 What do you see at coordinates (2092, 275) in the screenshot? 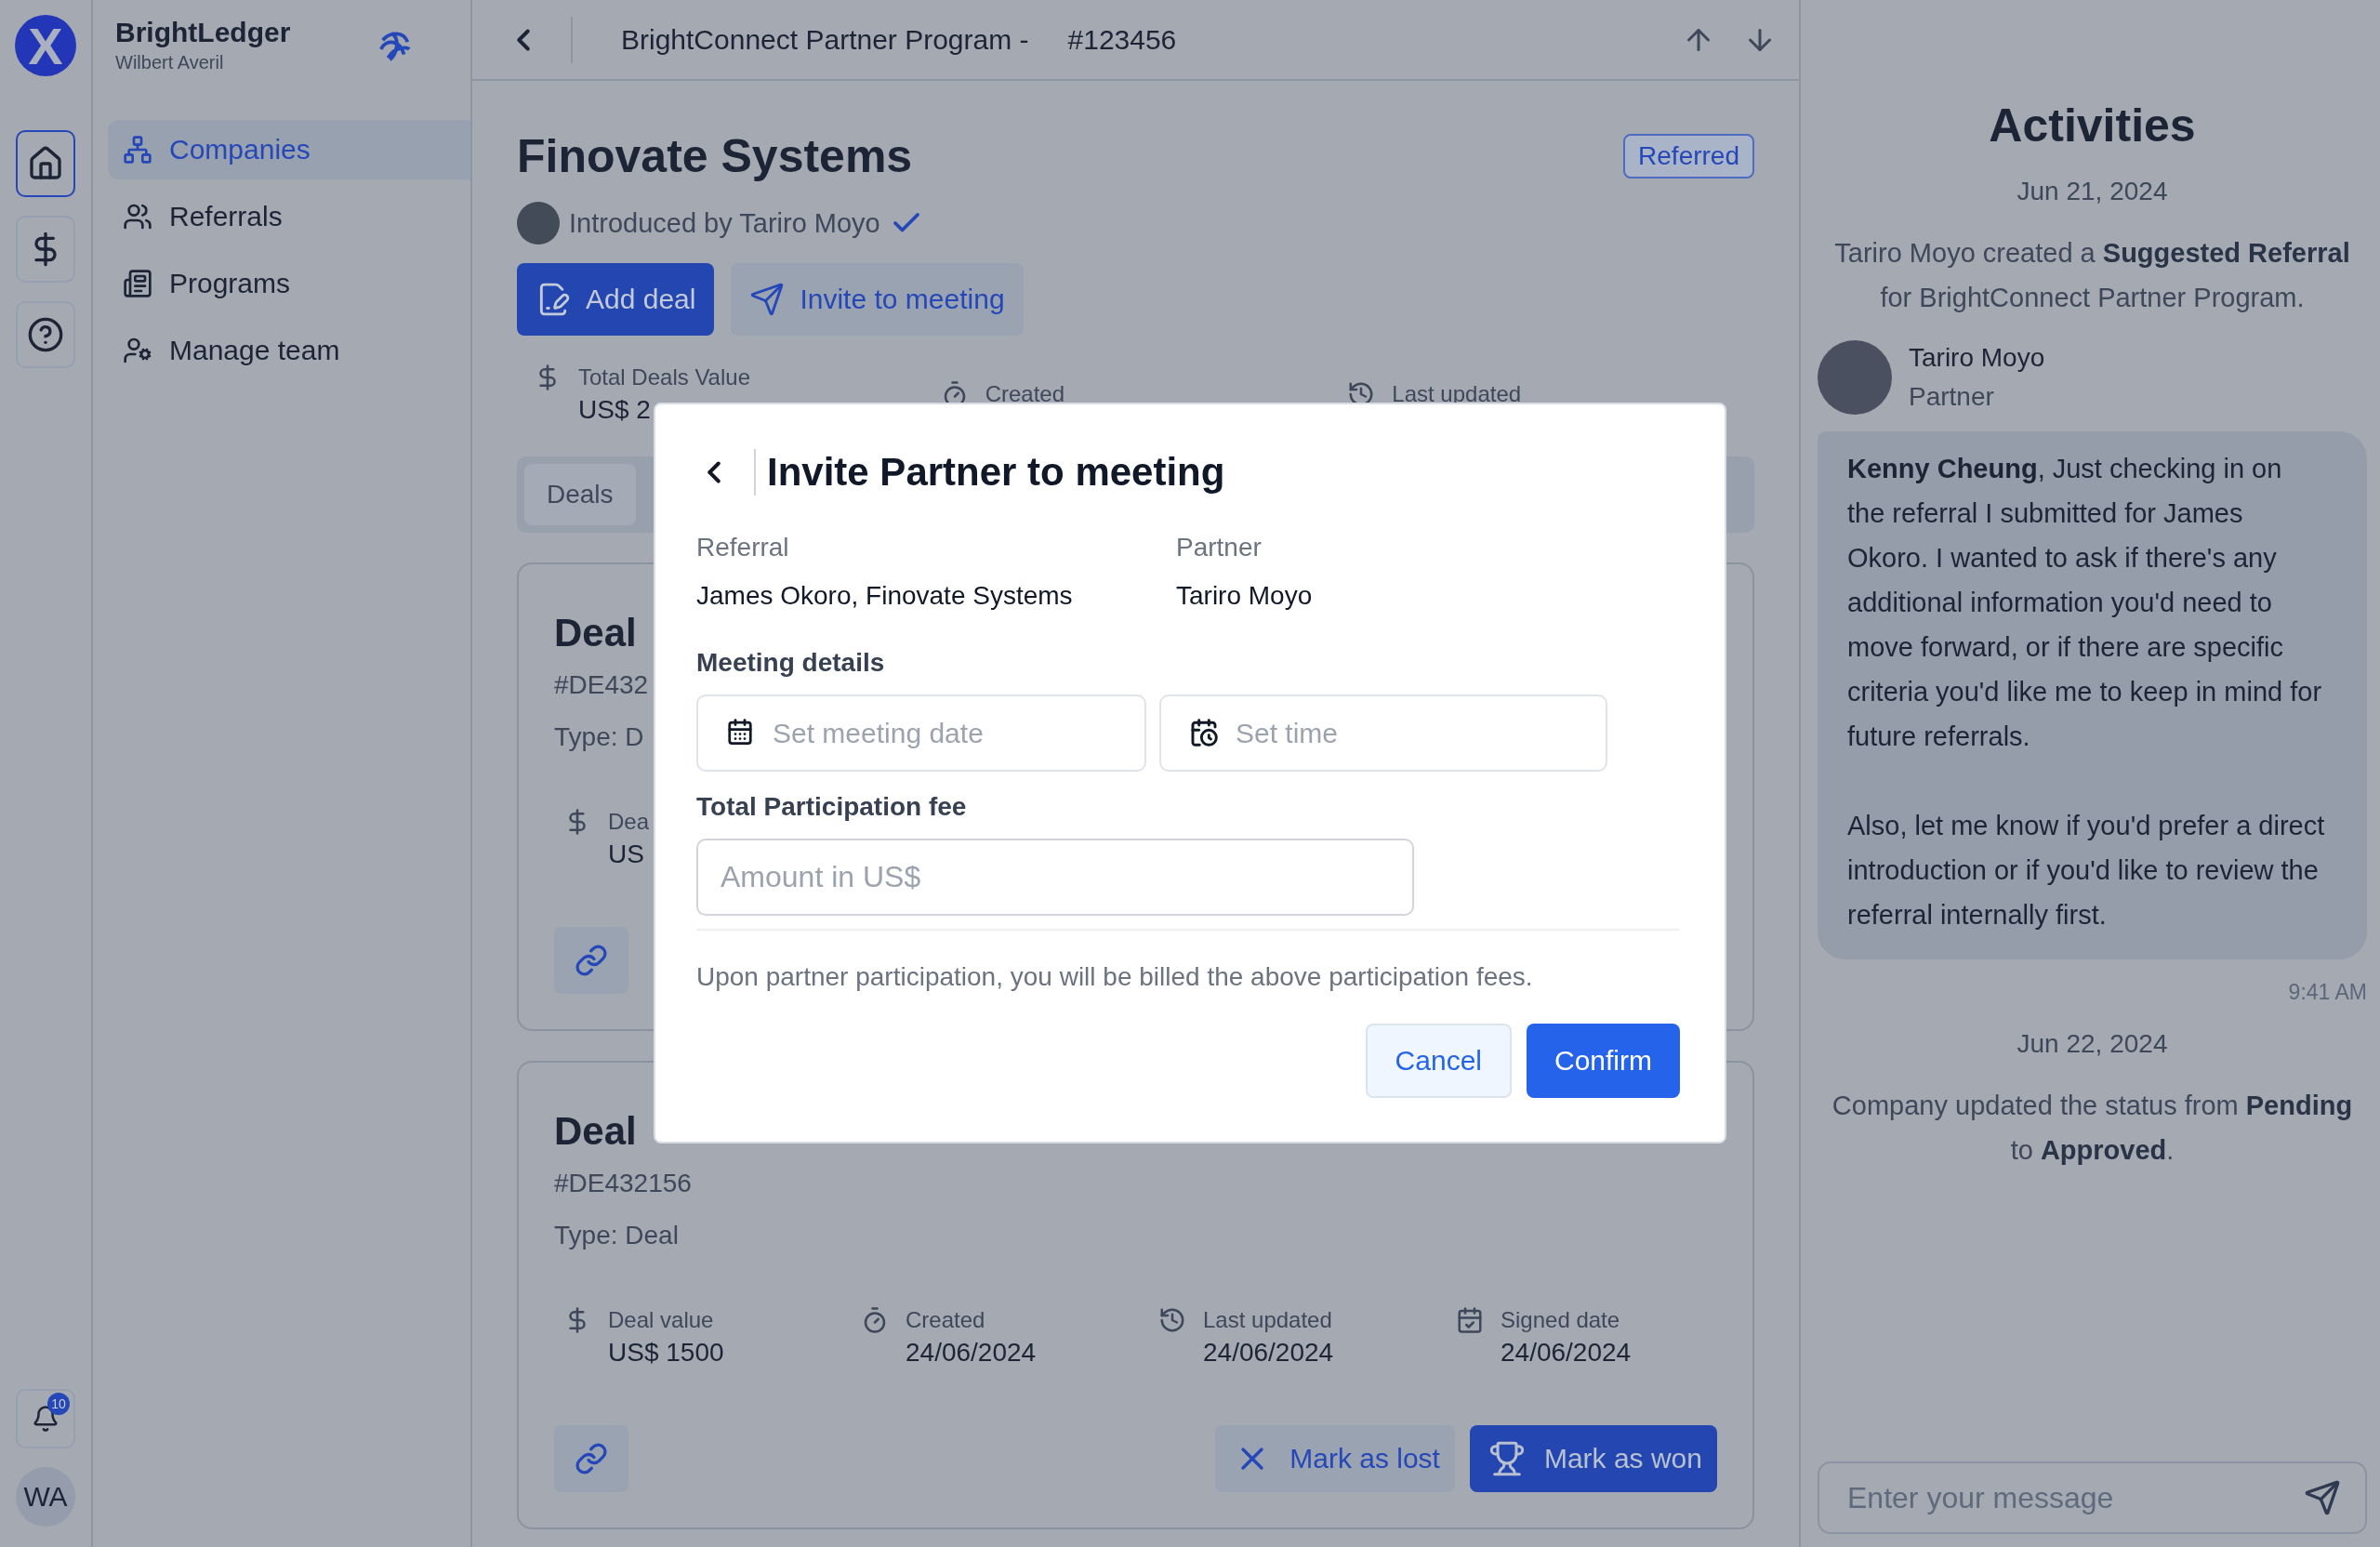
I see `activity-text: Tariro Moyo created a Suggested Referral for BrightConnect Partner Program.` at bounding box center [2092, 275].